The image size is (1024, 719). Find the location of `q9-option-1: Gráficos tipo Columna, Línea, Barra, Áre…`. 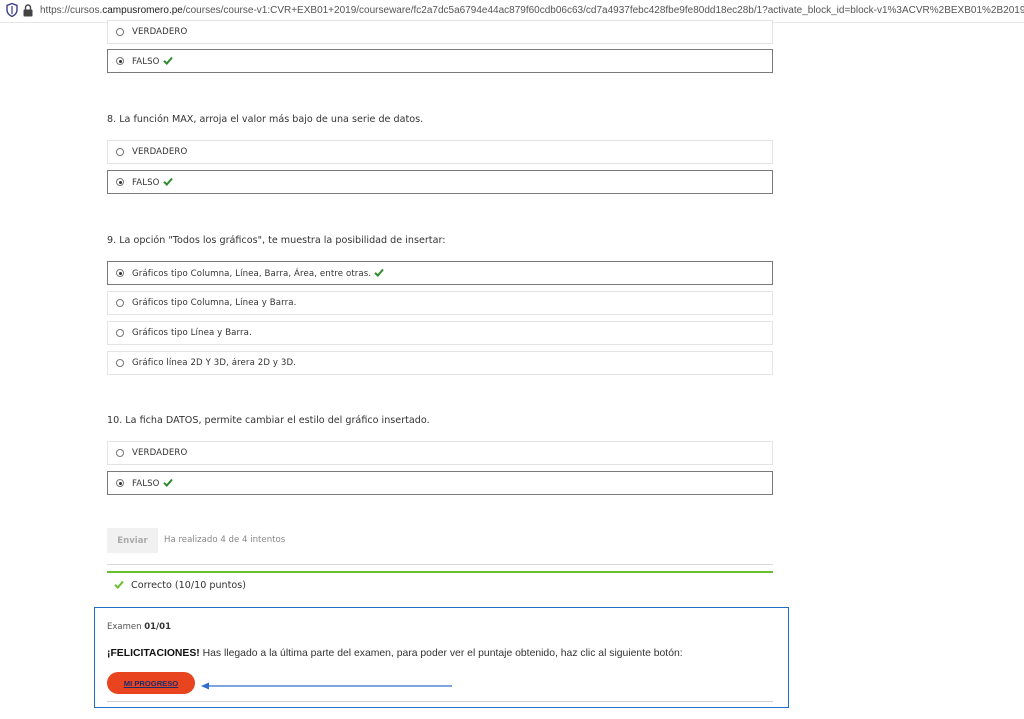

q9-option-1: Gráficos tipo Columna, Línea, Barra, Áre… is located at coordinates (440, 273).